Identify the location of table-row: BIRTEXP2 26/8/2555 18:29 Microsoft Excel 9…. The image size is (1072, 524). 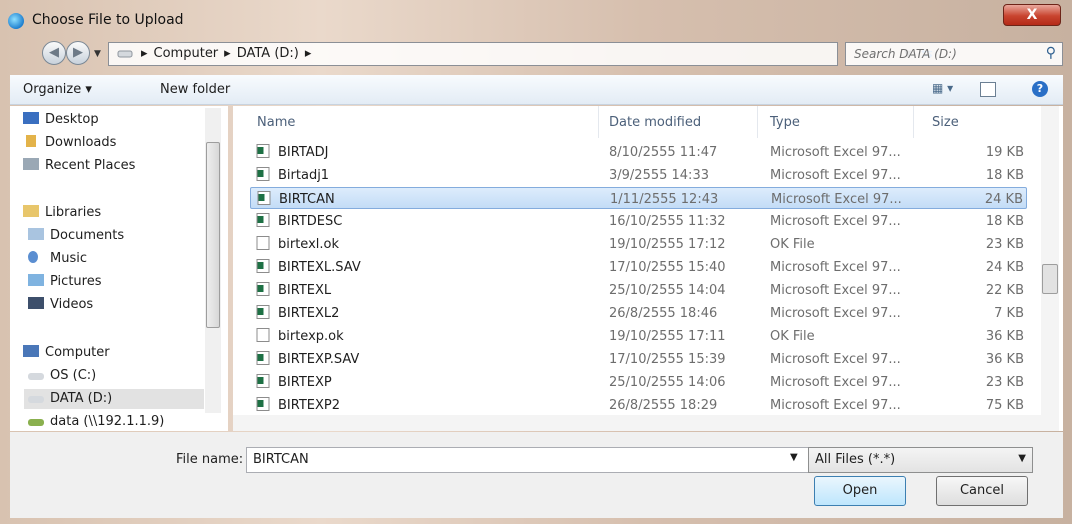
(638, 405).